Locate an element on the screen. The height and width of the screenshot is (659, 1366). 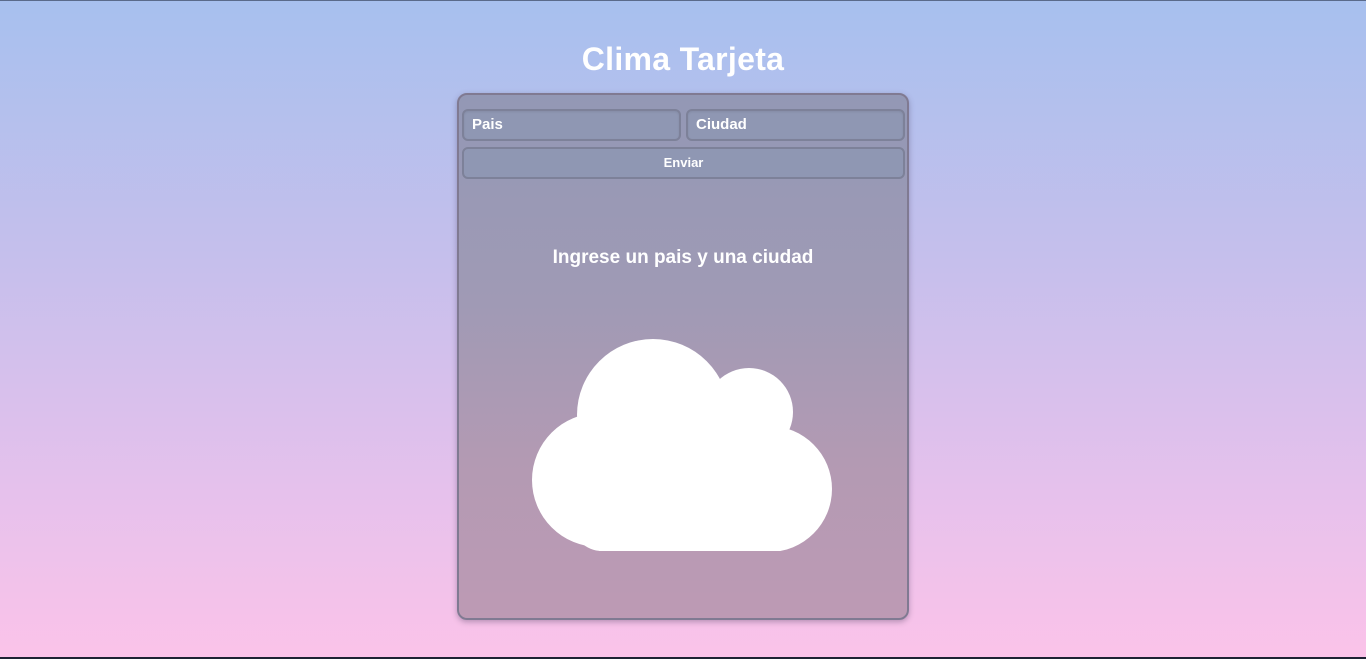
status-message: Ingrese un pais y una ciudad is located at coordinates (683, 257).